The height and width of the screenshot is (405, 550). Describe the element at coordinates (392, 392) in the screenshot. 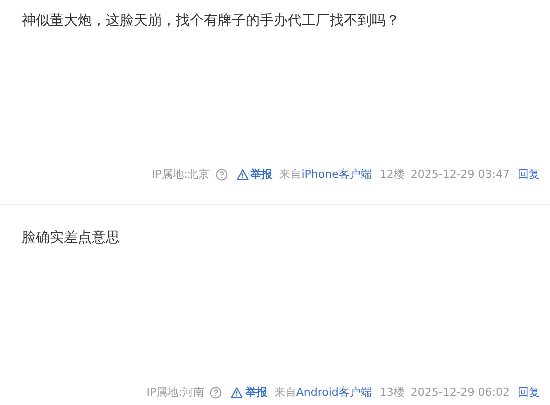

I see `floor-number: 13楼` at that location.